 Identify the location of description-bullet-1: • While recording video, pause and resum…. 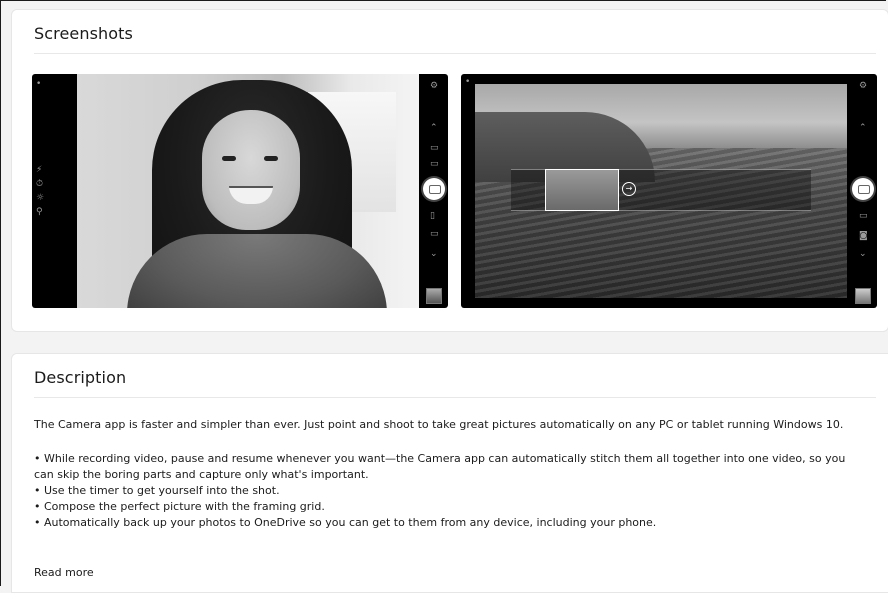
(440, 466).